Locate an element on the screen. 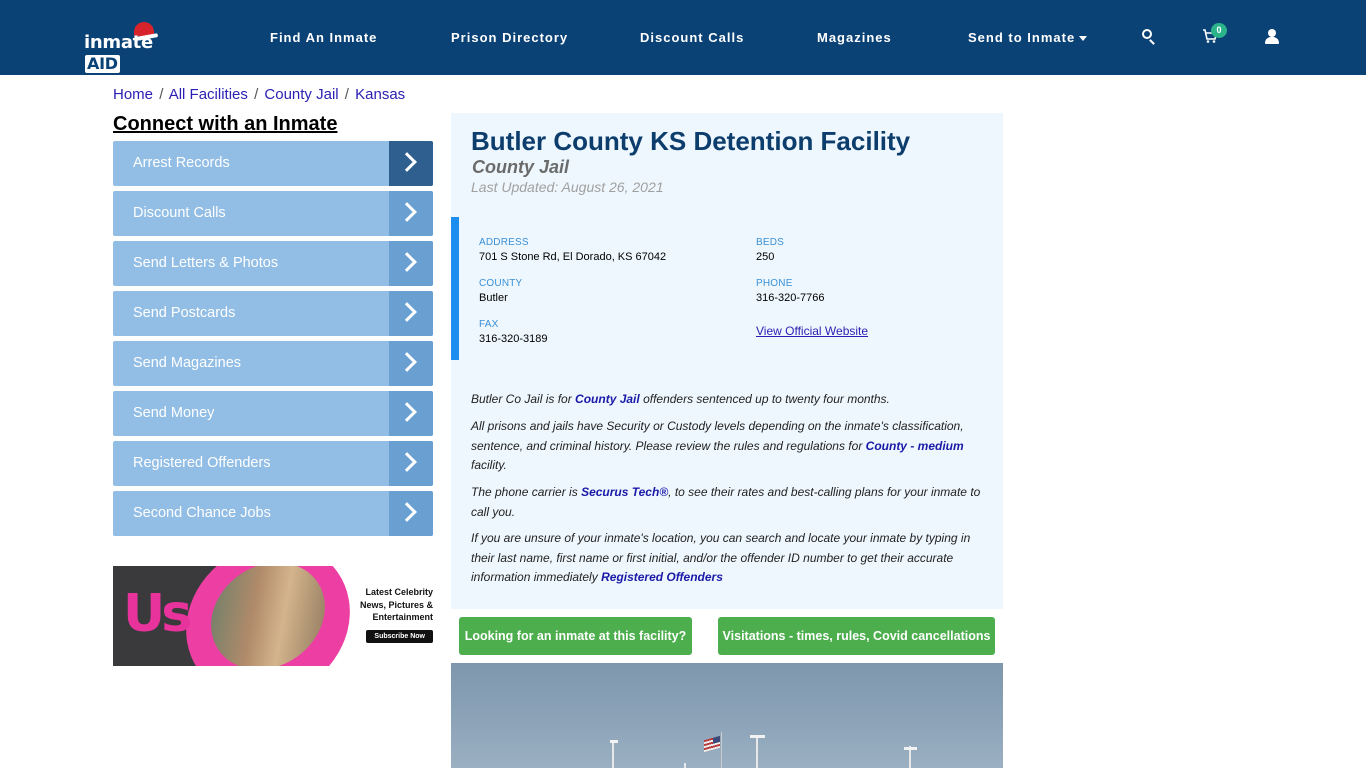 The width and height of the screenshot is (1366, 768). sidebar-title: Connect with an Inmate is located at coordinates (225, 124).